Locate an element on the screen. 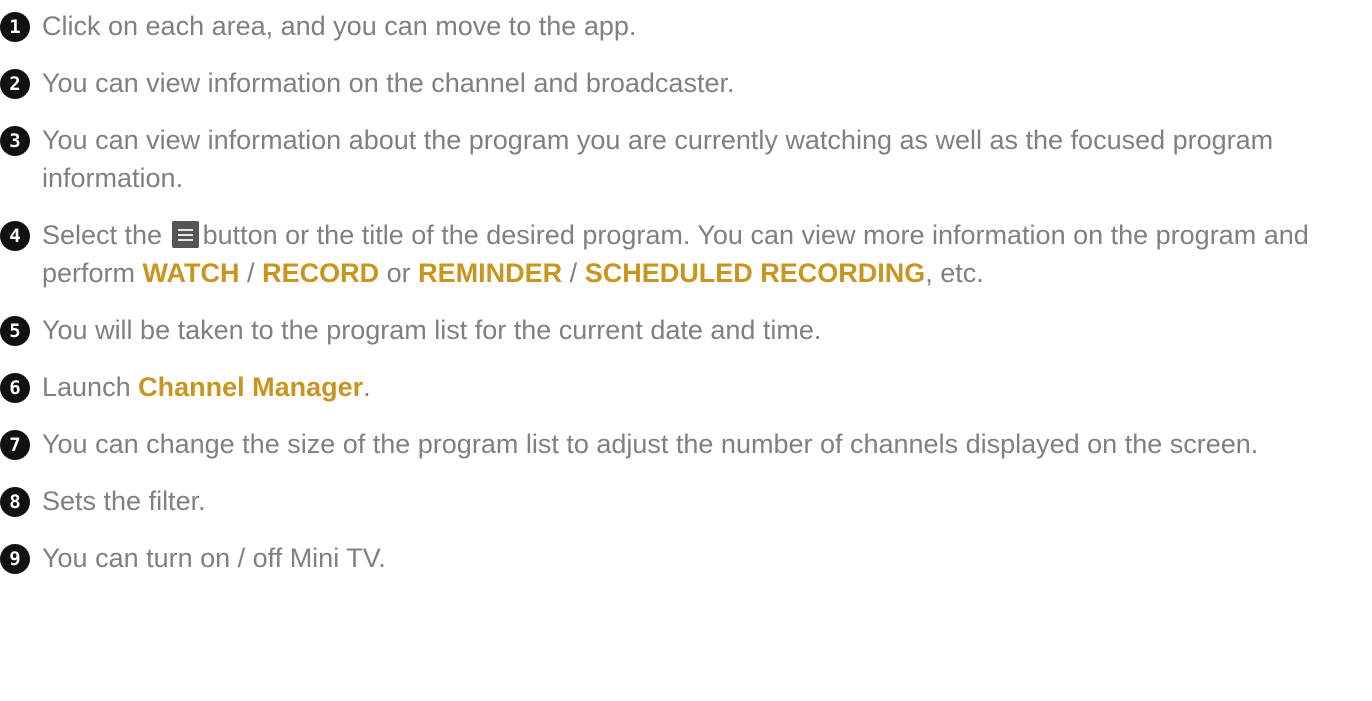 The height and width of the screenshot is (701, 1372). item-text-lead: Launch is located at coordinates (86, 387).